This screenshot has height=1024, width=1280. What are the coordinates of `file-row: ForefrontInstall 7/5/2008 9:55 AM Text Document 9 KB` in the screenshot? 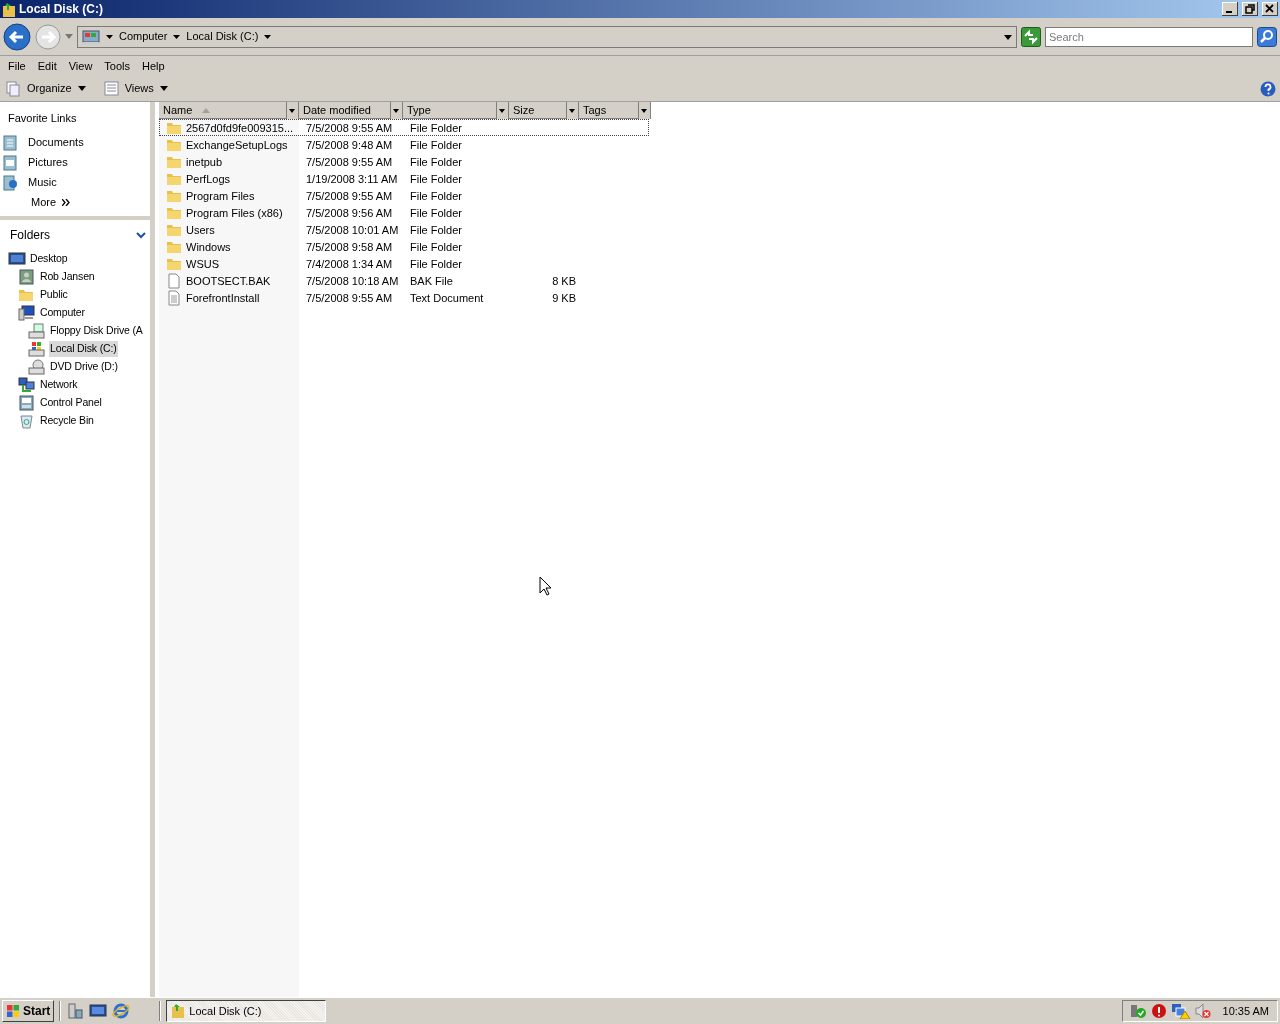 It's located at (404, 297).